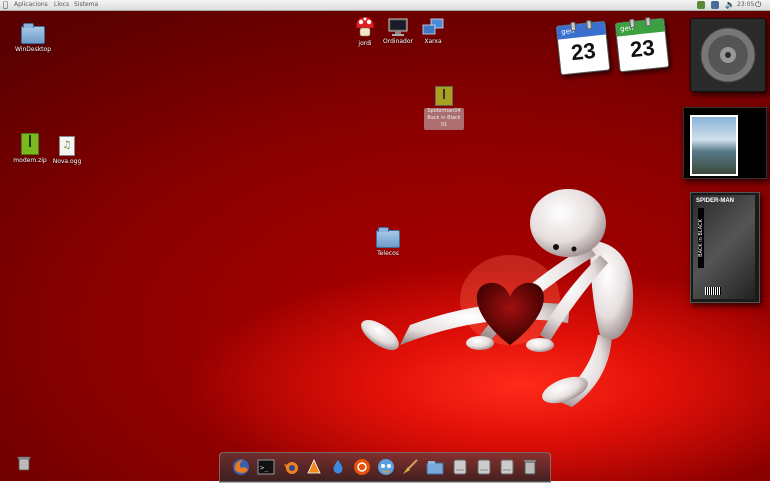 Image resolution: width=770 pixels, height=483 pixels. Describe the element at coordinates (365, 43) in the screenshot. I see `icon-label: jordi` at that location.